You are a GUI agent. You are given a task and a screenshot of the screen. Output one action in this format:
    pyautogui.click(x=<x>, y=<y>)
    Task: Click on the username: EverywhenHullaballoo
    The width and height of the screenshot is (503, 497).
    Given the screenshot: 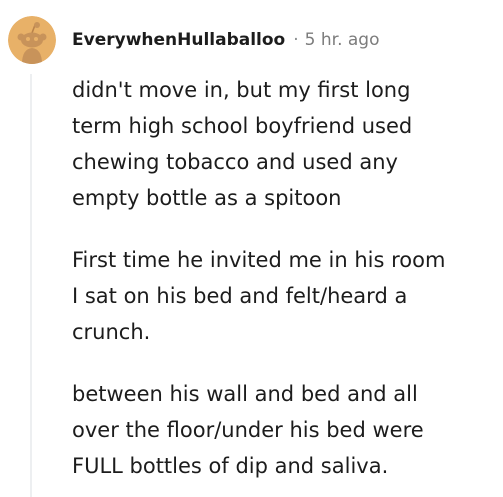 What is the action you would take?
    pyautogui.click(x=178, y=40)
    